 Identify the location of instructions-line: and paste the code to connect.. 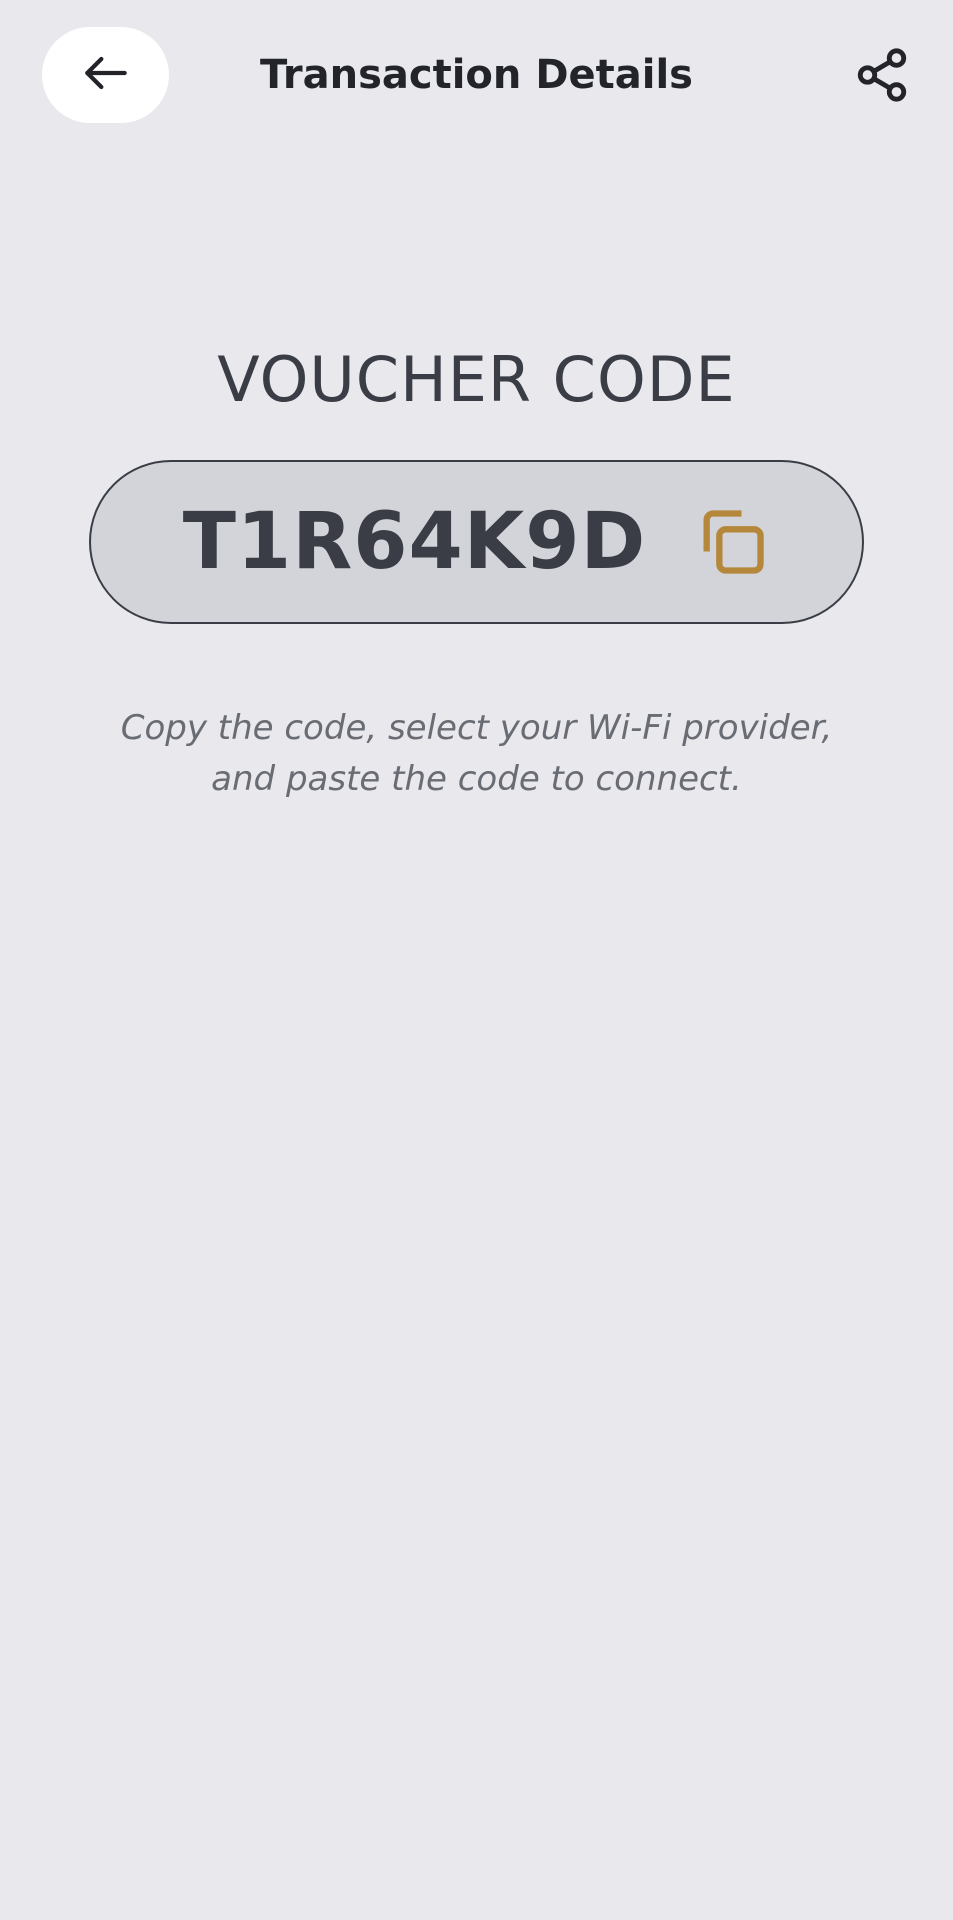
(476, 779).